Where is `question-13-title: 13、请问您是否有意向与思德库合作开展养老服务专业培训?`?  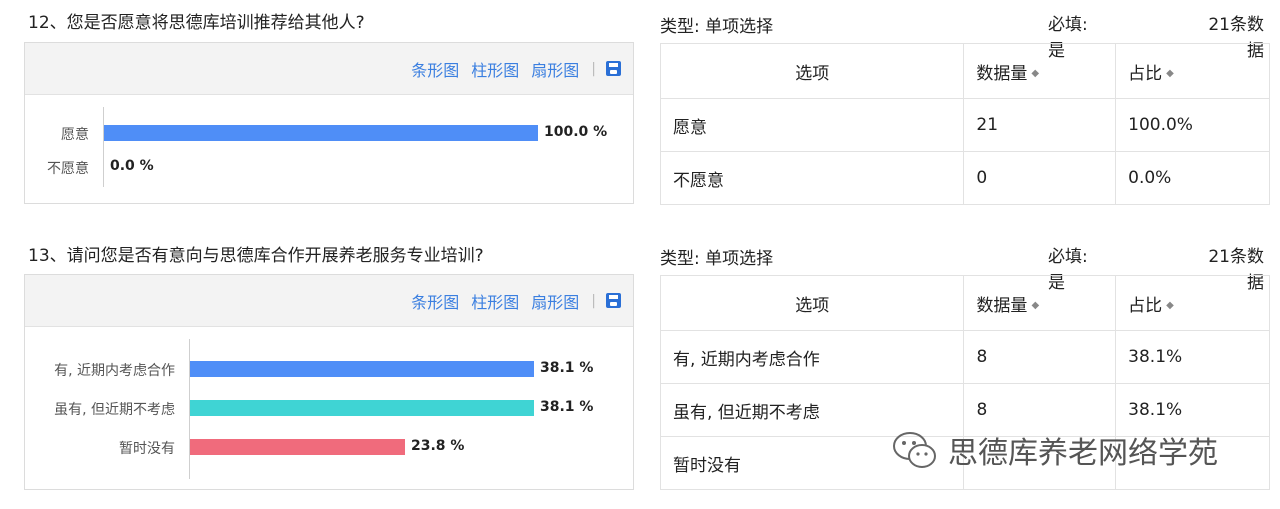
question-13-title: 13、请问您是否有意向与思德库合作开展养老服务专业培训? is located at coordinates (256, 256).